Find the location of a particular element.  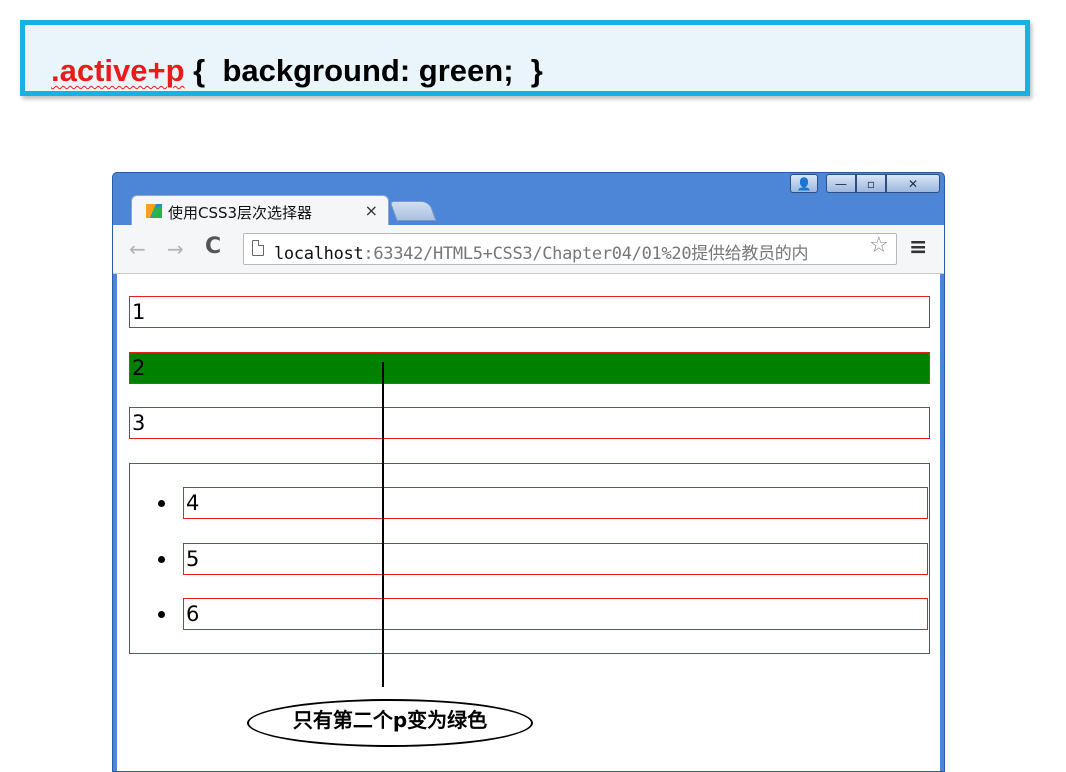

css-rule: .active+p { background: green; } is located at coordinates (297, 71).